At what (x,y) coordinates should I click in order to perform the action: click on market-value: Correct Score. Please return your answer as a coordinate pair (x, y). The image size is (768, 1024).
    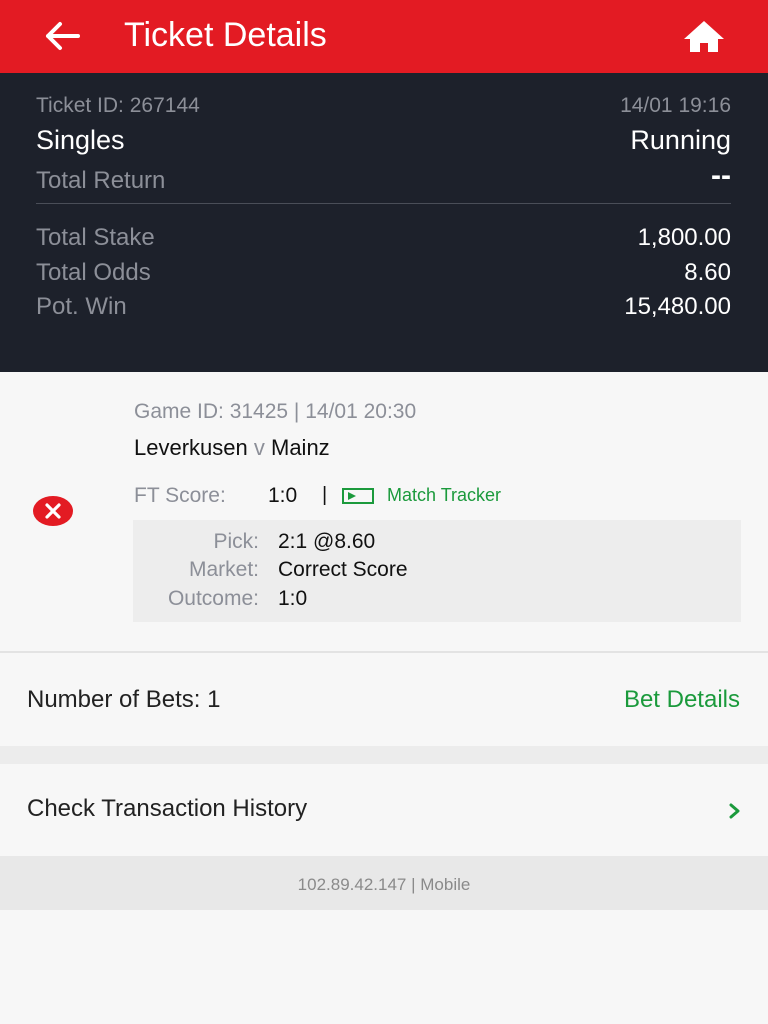
    Looking at the image, I should click on (343, 569).